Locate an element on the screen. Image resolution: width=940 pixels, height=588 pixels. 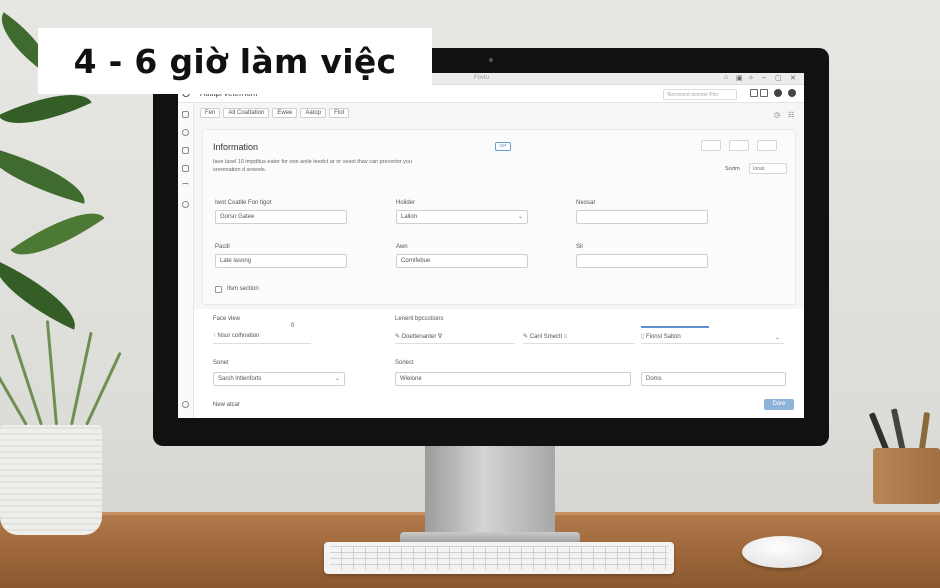
checkbox-label: Ilsm section is located at coordinates (243, 289).